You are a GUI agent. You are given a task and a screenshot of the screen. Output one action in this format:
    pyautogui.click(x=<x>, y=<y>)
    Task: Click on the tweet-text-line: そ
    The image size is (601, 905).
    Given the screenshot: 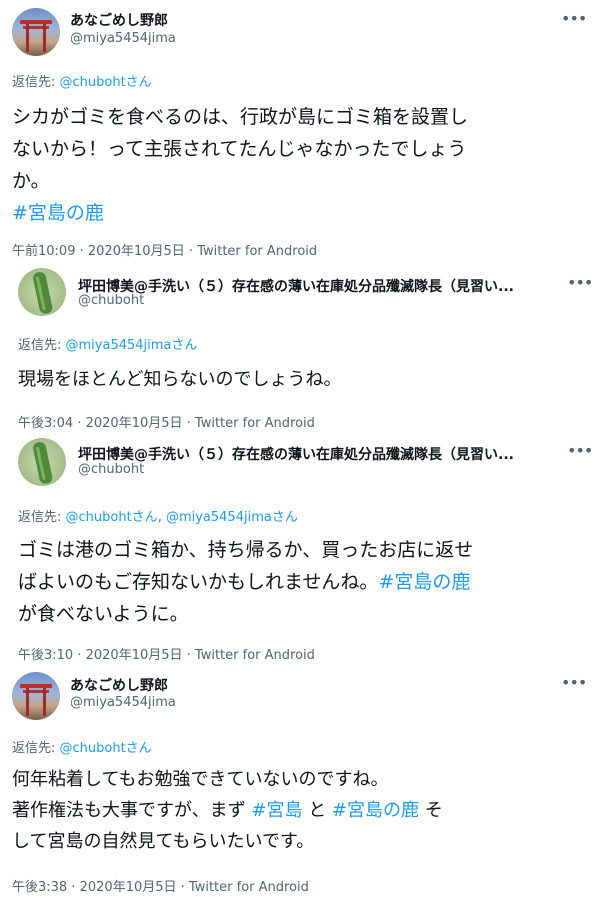 What is the action you would take?
    pyautogui.click(x=431, y=810)
    